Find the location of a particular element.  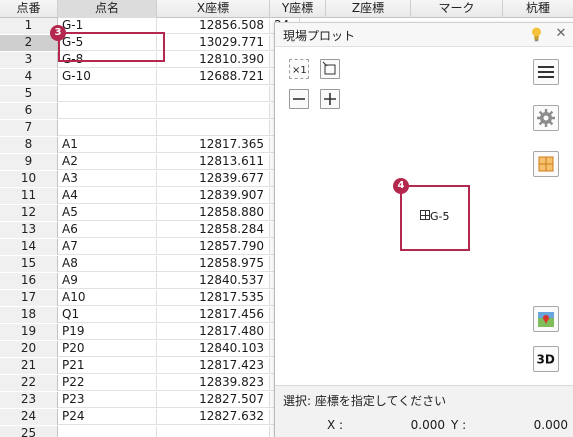

3d-view-icon: 3D is located at coordinates (546, 359).